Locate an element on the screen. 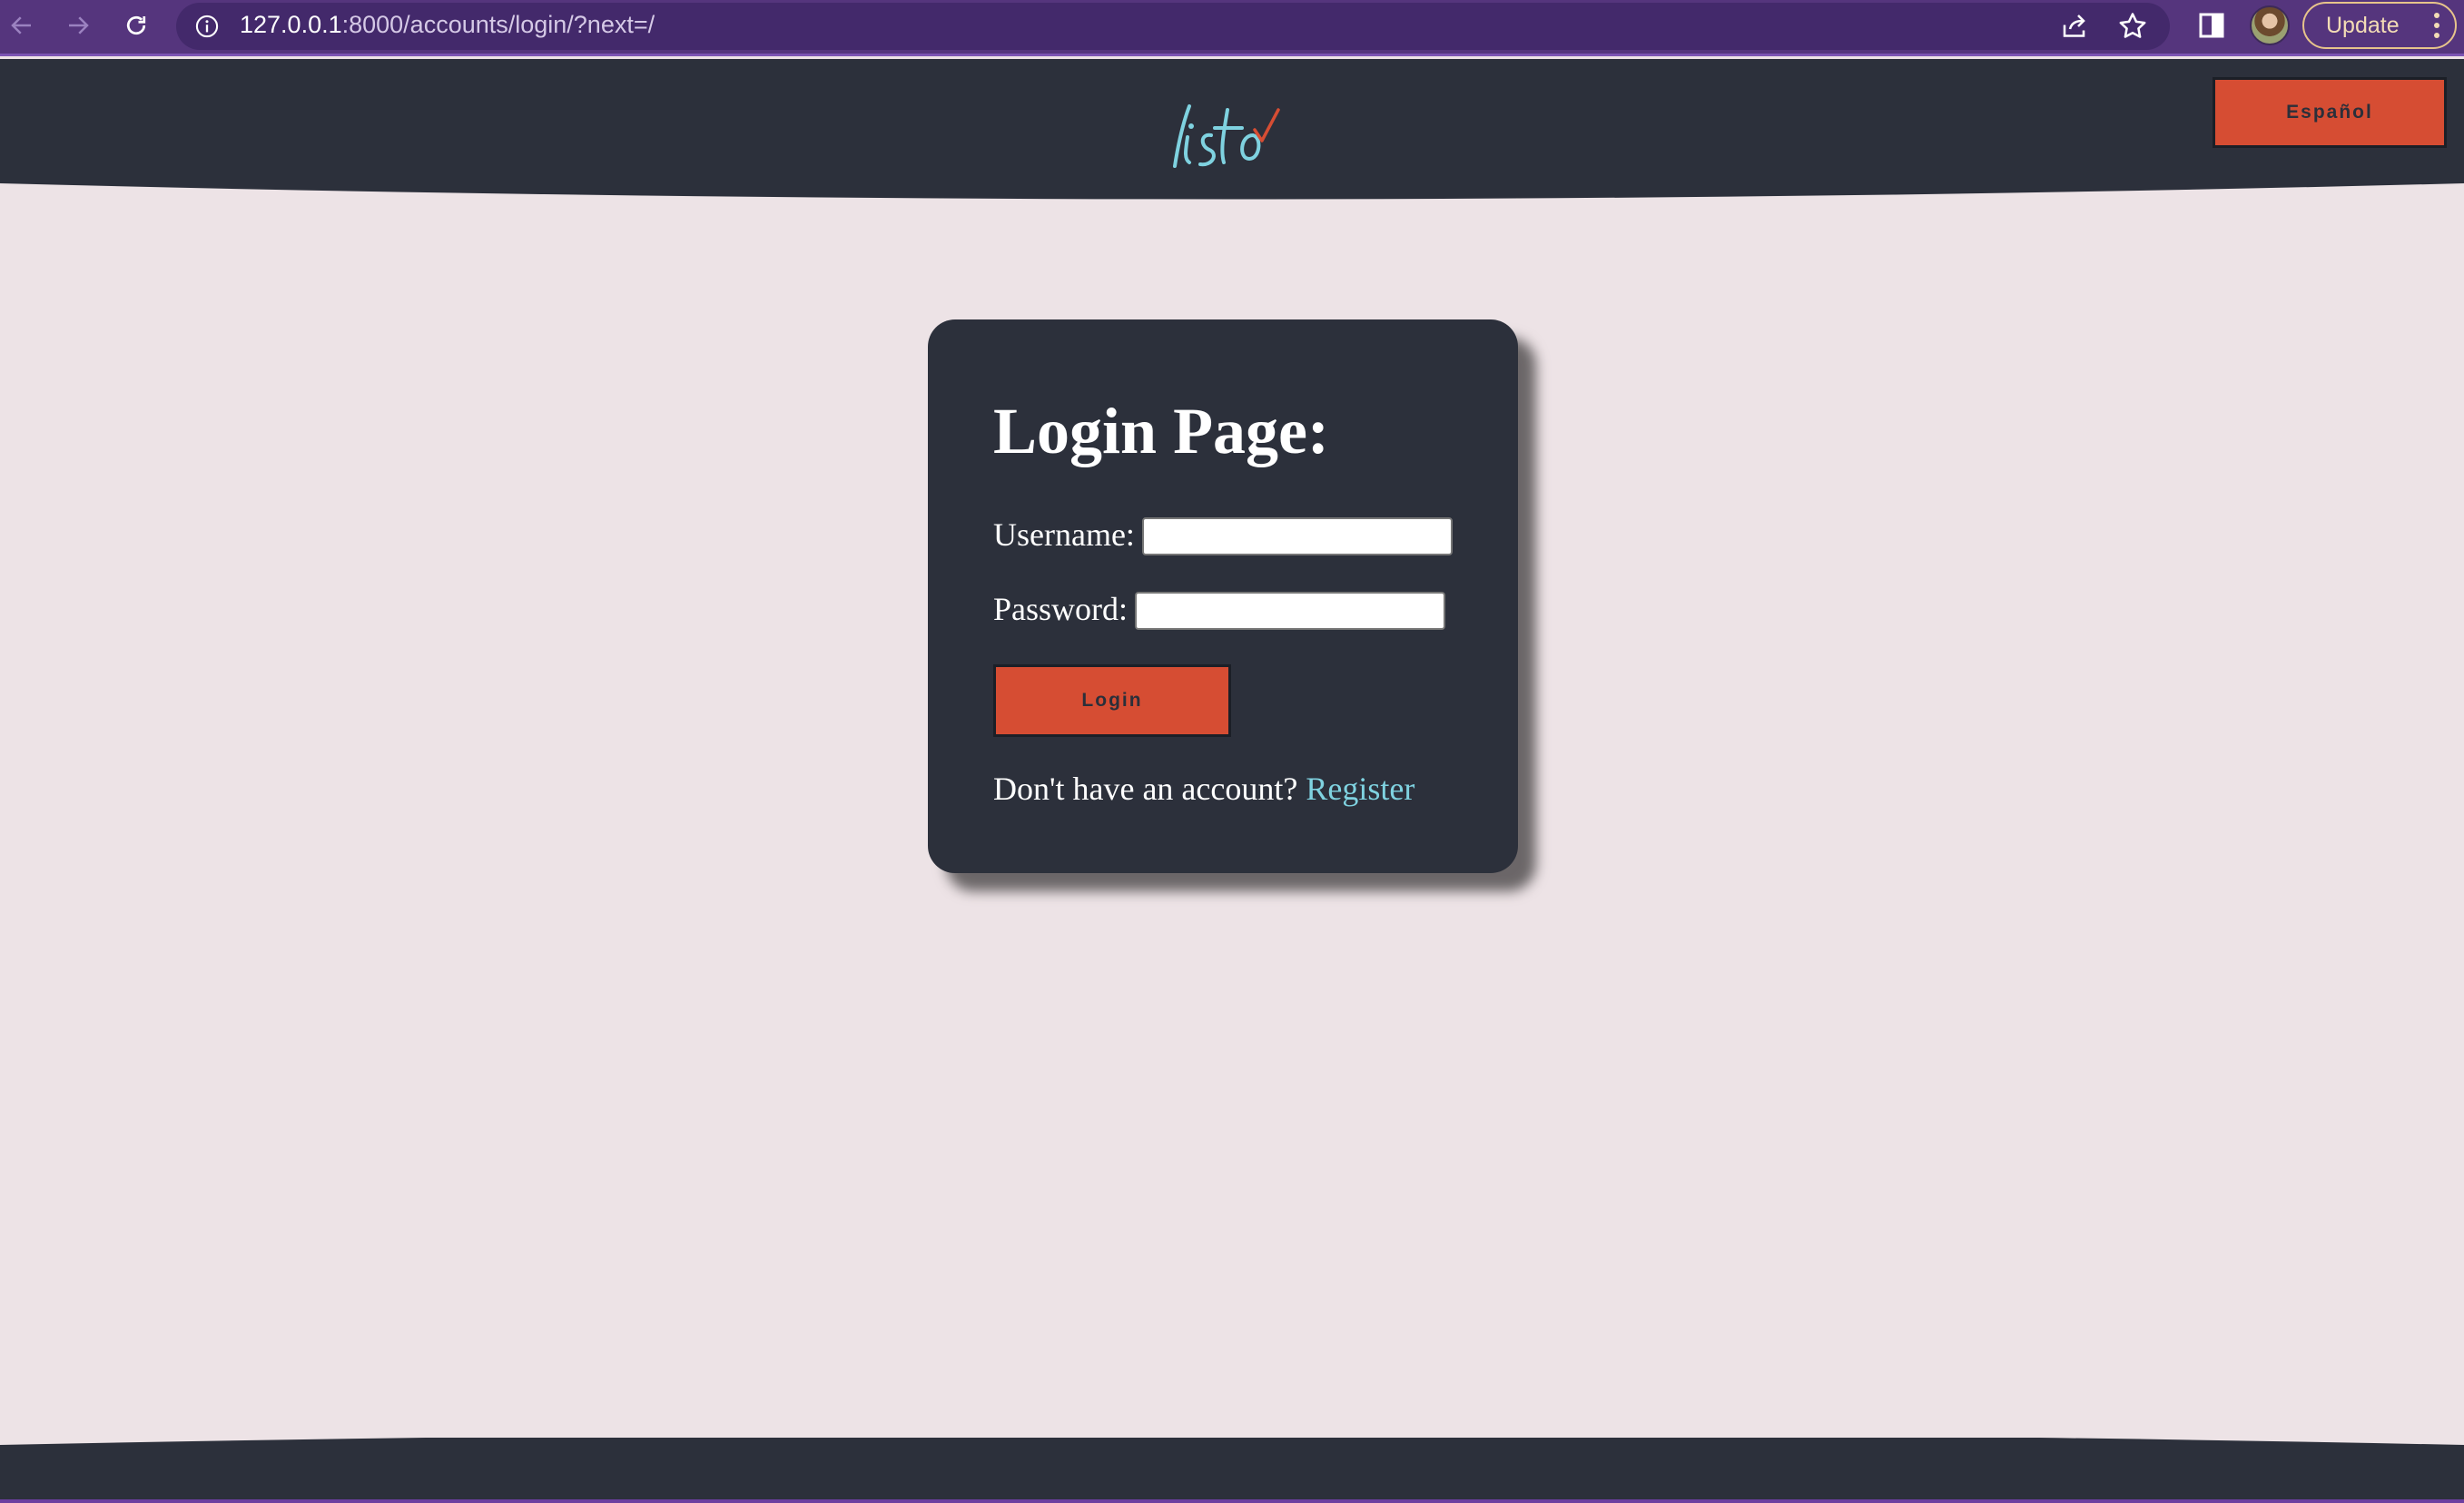 This screenshot has width=2464, height=1503. site-footer is located at coordinates (1232, 1471).